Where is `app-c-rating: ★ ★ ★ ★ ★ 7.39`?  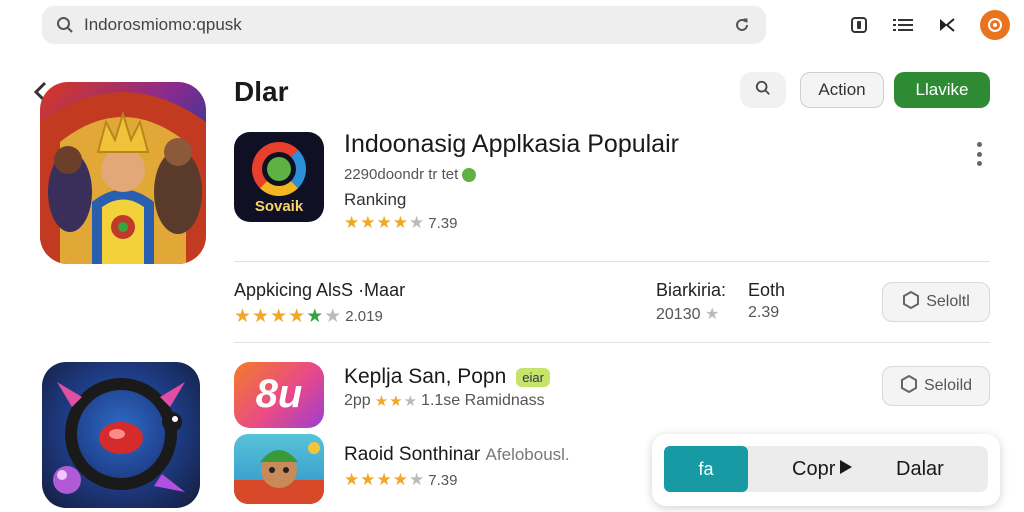 app-c-rating: ★ ★ ★ ★ ★ 7.39 is located at coordinates (400, 480).